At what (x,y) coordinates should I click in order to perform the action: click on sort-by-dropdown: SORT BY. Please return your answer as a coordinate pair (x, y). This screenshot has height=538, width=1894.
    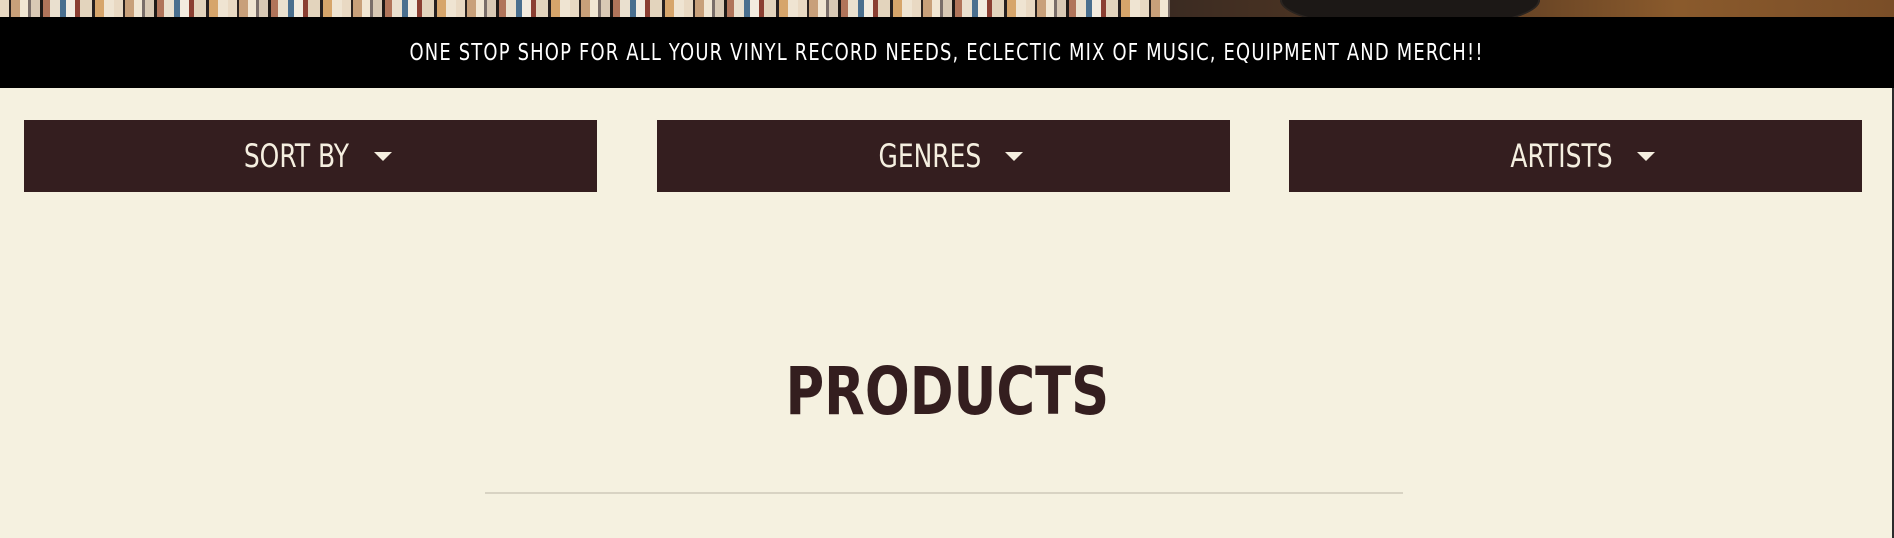
    Looking at the image, I should click on (310, 156).